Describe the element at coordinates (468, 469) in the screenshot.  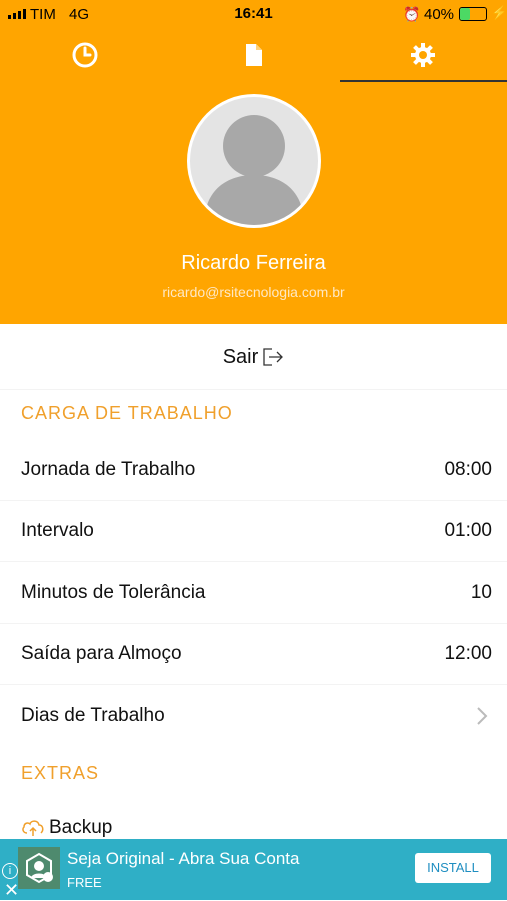
I see `row-value: 08:00` at that location.